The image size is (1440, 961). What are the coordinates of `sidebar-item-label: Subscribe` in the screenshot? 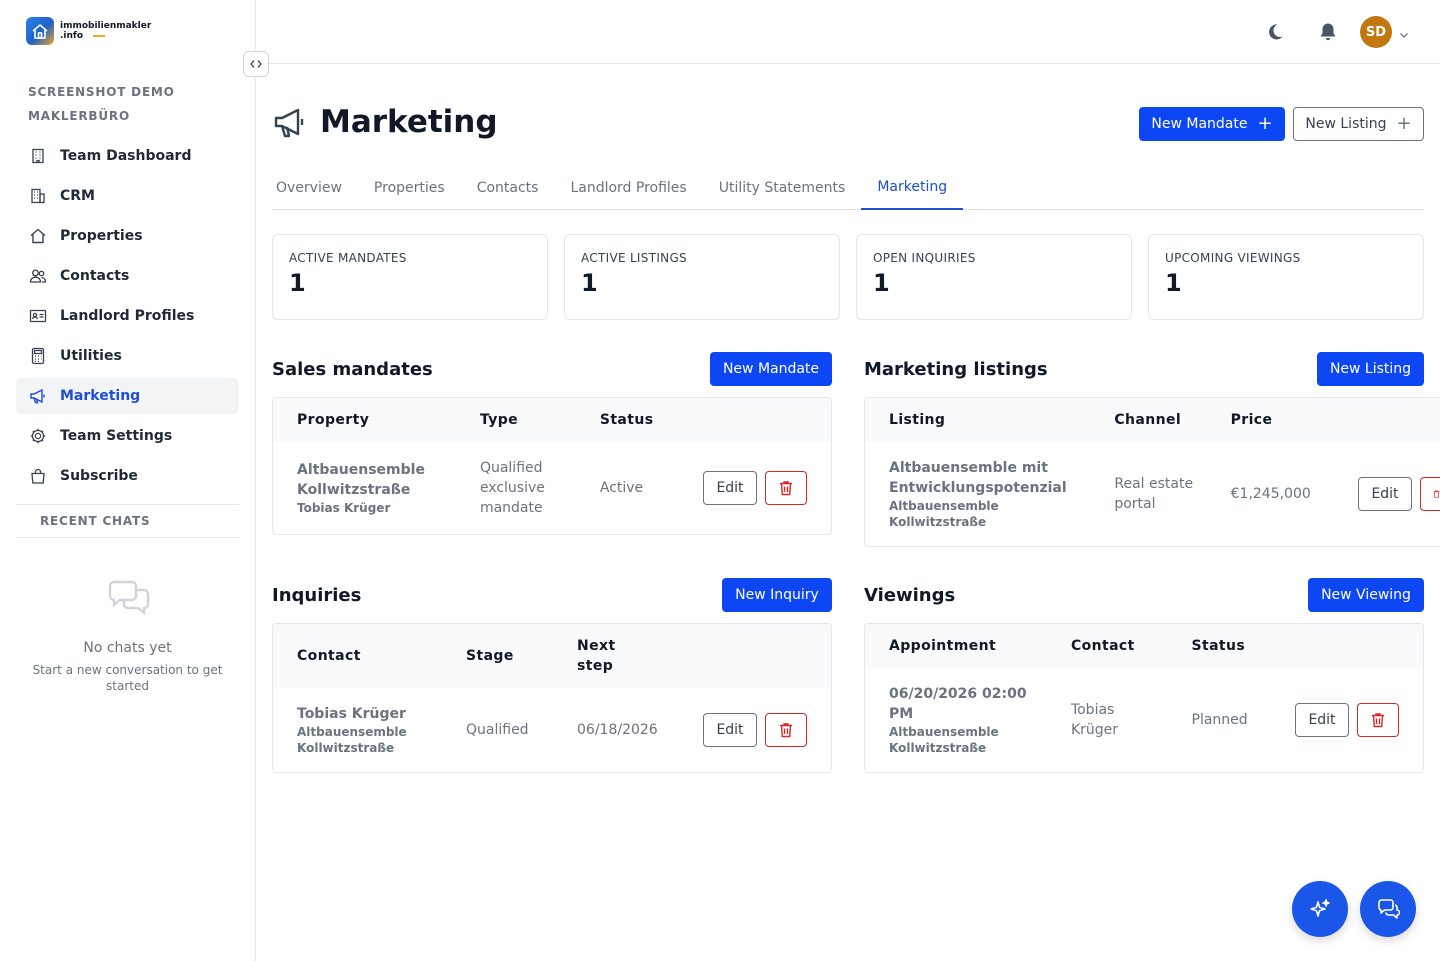 It's located at (99, 476).